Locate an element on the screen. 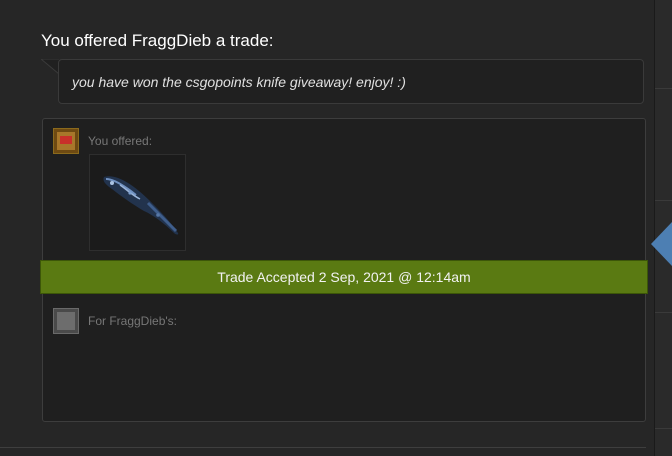  trade-status-banner: Trade Accepted 2 Sep, 2021 @ 12:14am is located at coordinates (344, 277).